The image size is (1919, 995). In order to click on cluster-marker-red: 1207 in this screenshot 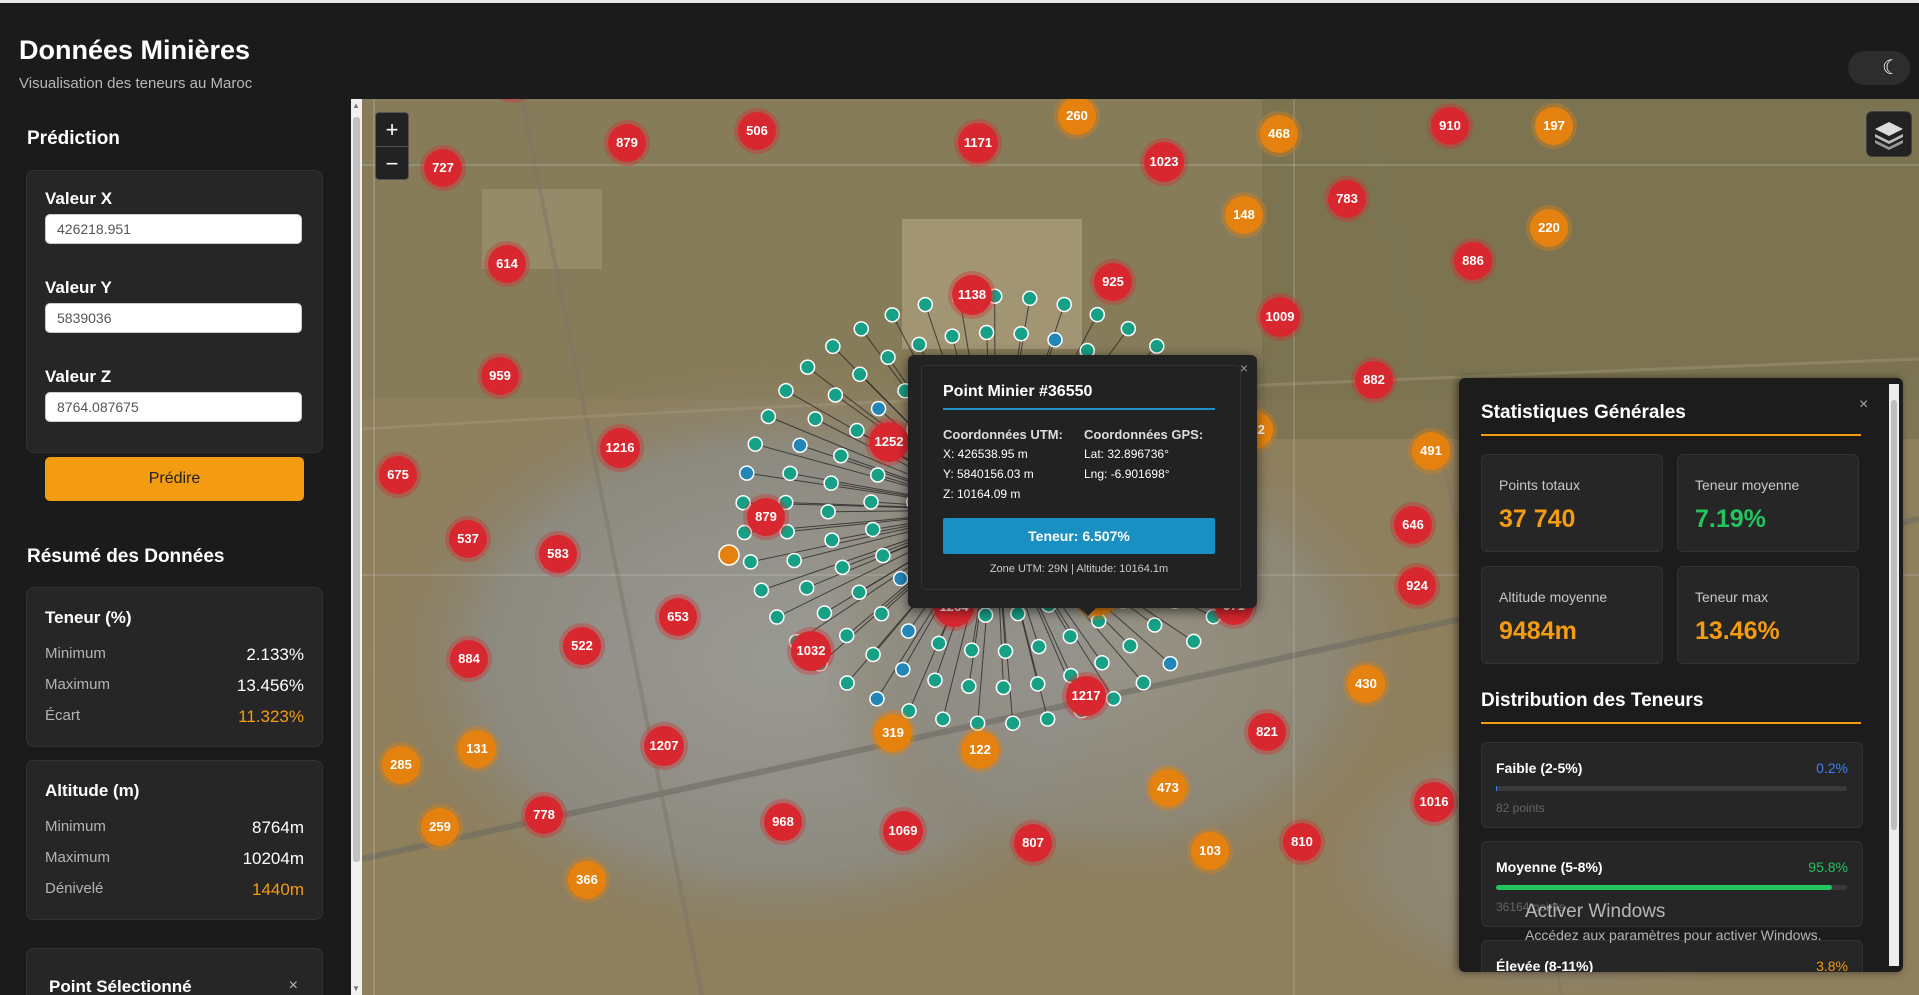, I will do `click(664, 746)`.